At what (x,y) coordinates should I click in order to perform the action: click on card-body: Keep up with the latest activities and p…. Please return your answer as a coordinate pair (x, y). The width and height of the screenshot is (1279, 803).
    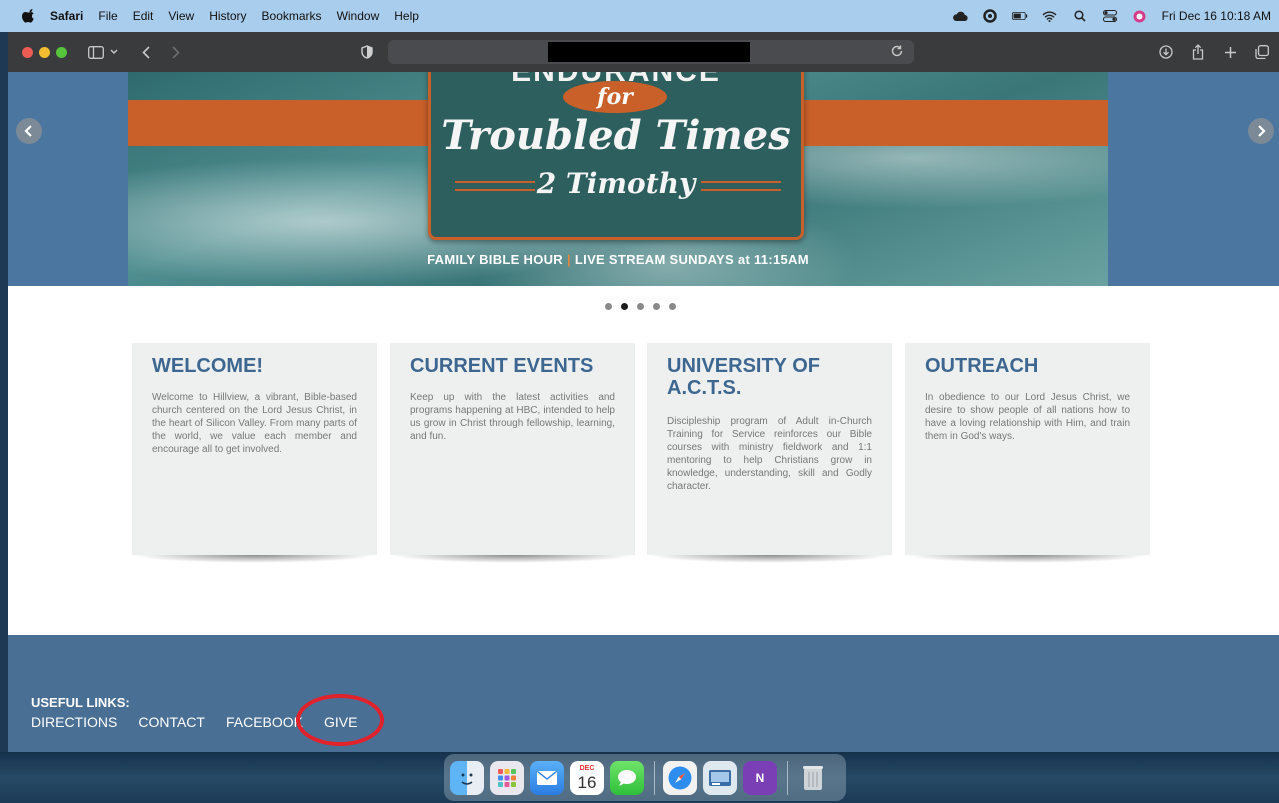
    Looking at the image, I should click on (512, 417).